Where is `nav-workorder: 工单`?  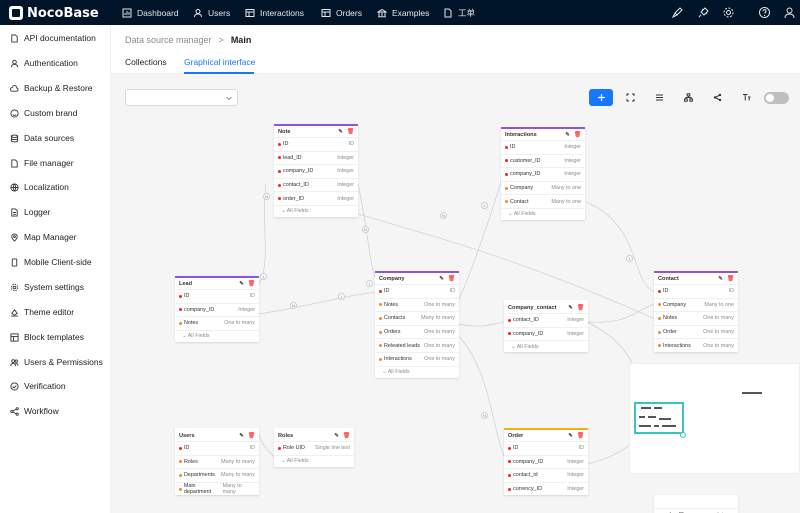 nav-workorder: 工单 is located at coordinates (459, 12).